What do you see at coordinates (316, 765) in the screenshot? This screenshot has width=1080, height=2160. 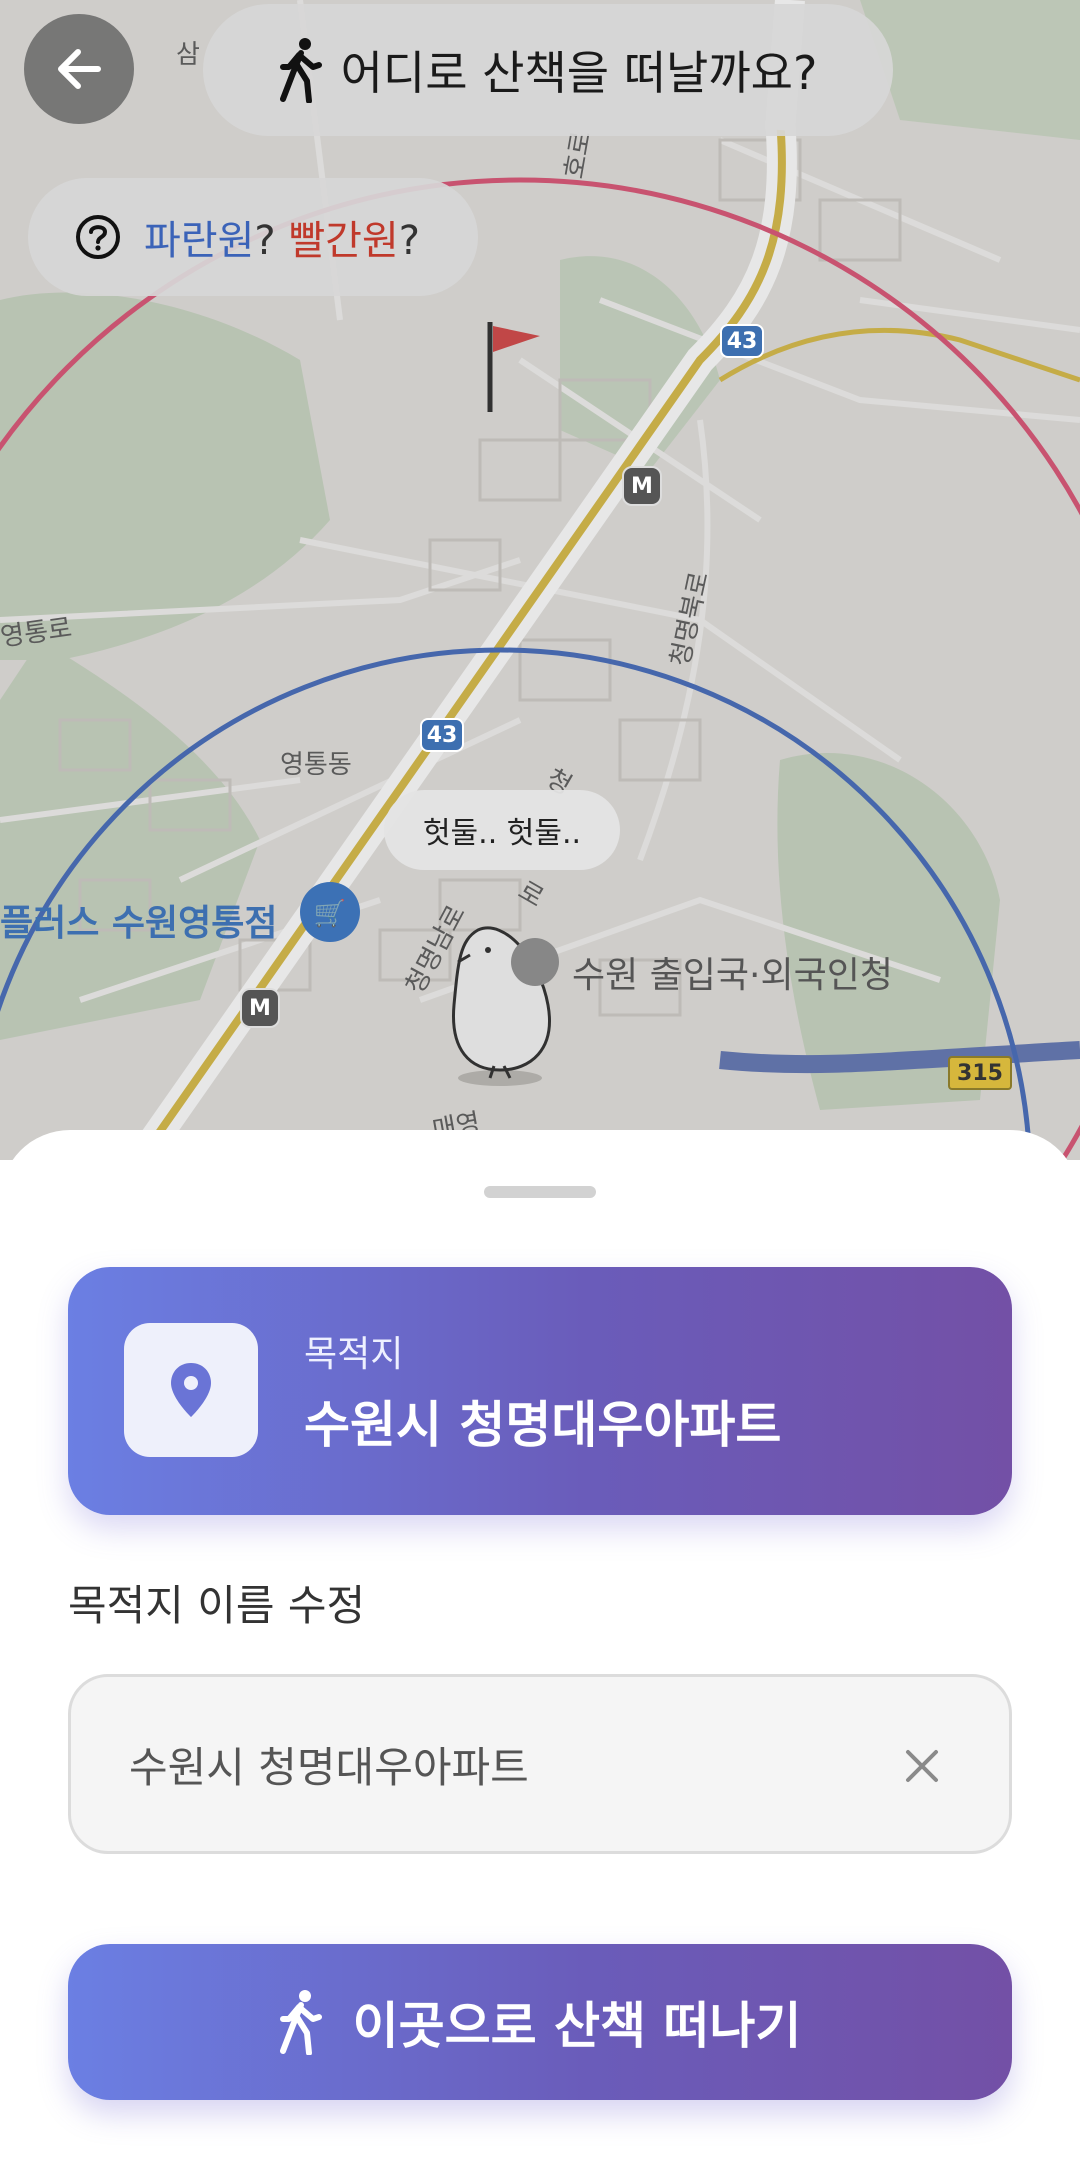 I see `map-label: 영통동` at bounding box center [316, 765].